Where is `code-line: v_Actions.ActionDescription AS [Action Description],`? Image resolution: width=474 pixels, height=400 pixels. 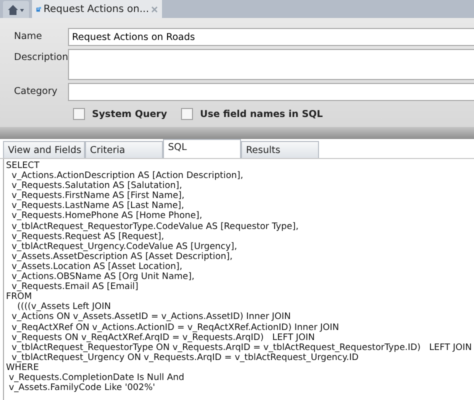 code-line: v_Actions.ActionDescription AS [Action Description], is located at coordinates (127, 176).